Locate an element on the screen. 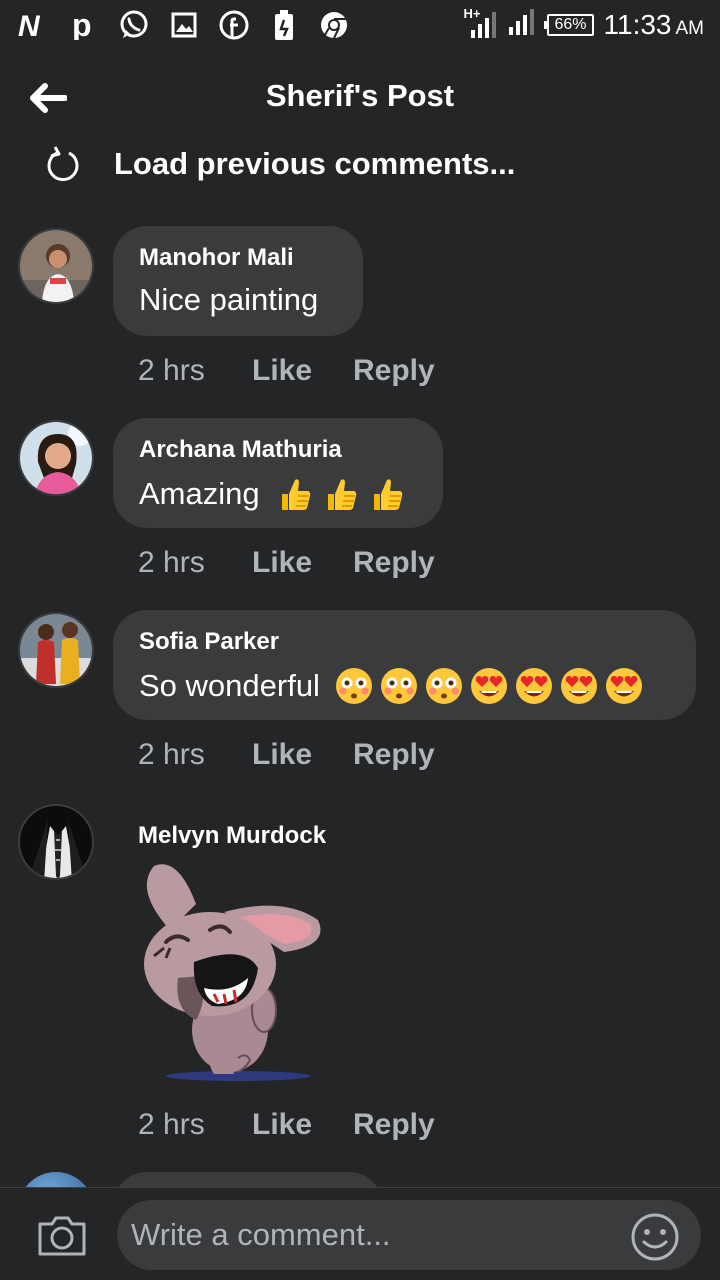  laughing-bunny-sticker is located at coordinates (234, 972).